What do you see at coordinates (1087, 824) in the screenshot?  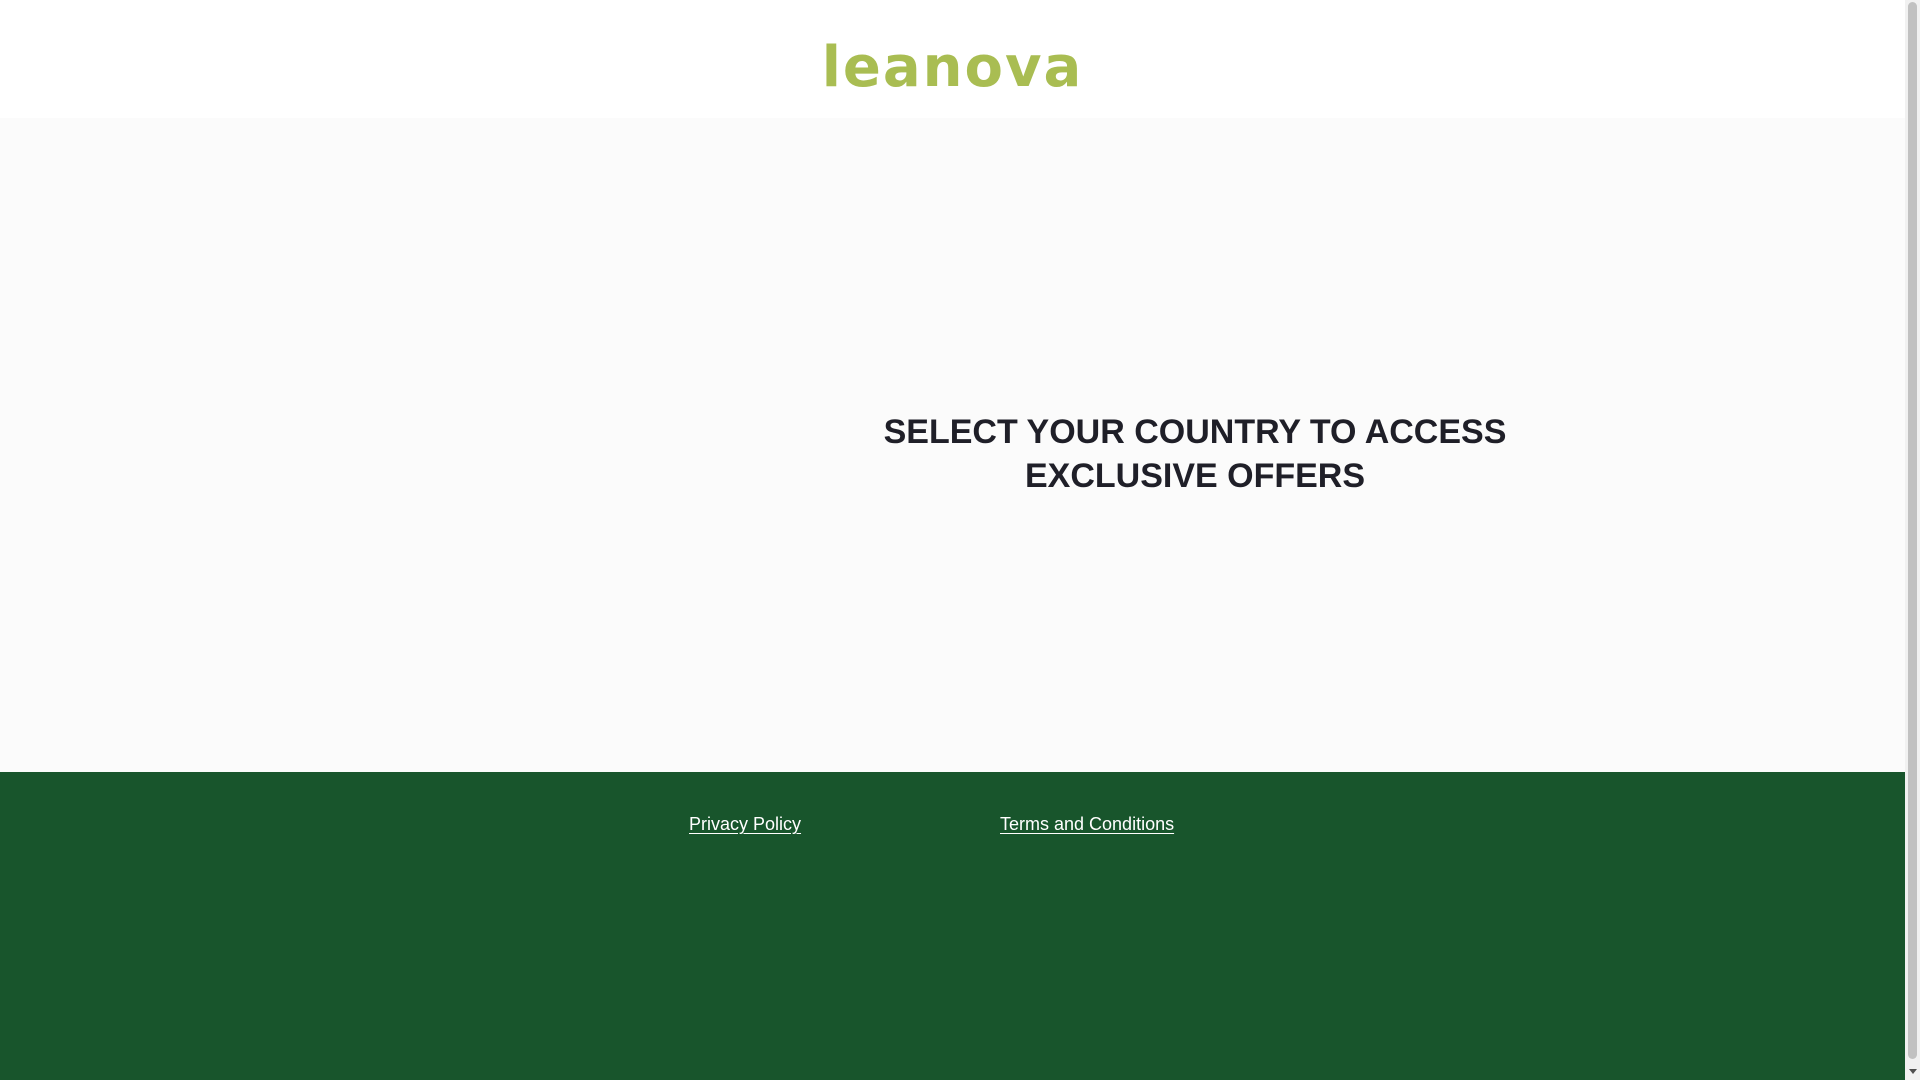 I see `terms-and-conditions-link: Terms and Conditions` at bounding box center [1087, 824].